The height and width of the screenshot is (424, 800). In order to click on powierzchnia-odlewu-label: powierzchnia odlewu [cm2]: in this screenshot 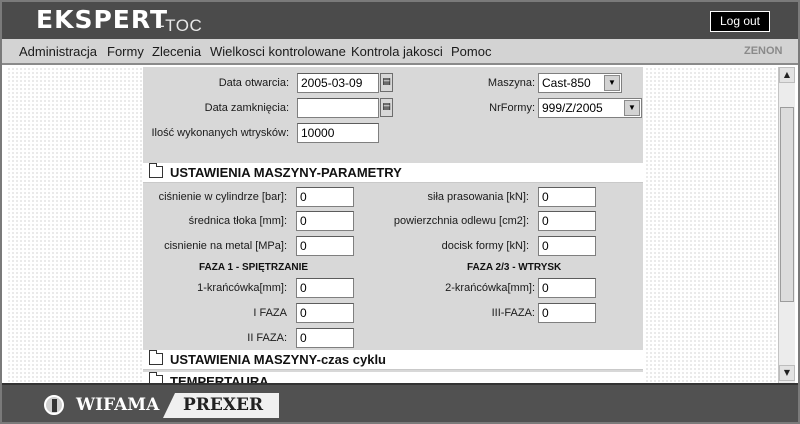, I will do `click(461, 221)`.